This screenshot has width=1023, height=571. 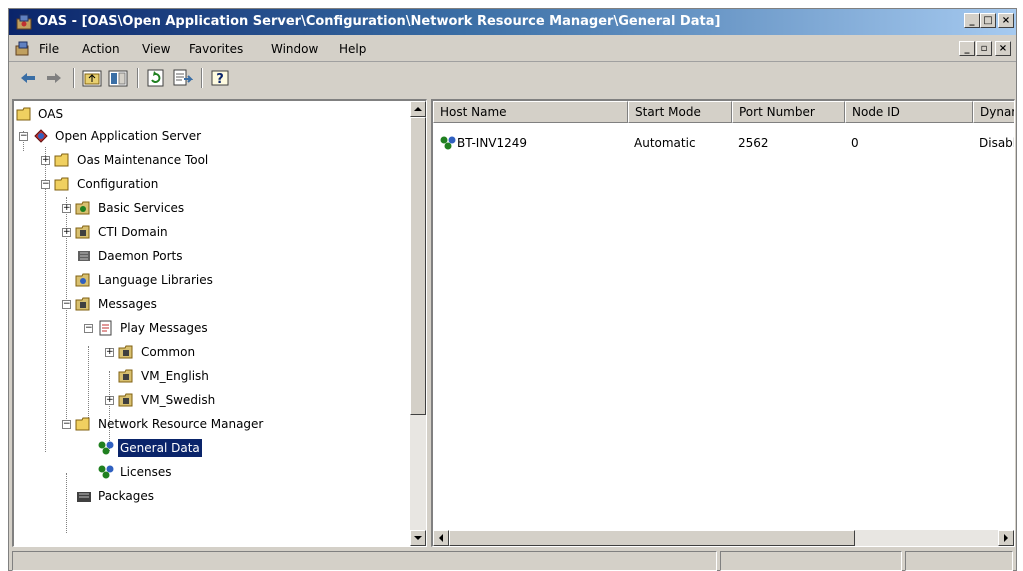 What do you see at coordinates (51, 114) in the screenshot?
I see `tree-item-label: OAS` at bounding box center [51, 114].